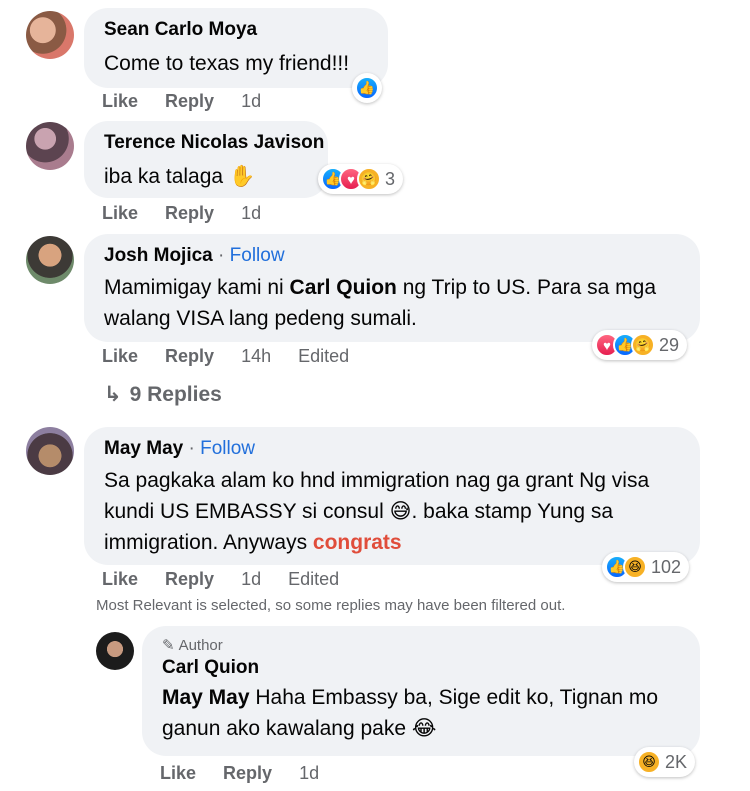  I want to click on reaction-summary: 👍 ♥ 🤗 3, so click(361, 179).